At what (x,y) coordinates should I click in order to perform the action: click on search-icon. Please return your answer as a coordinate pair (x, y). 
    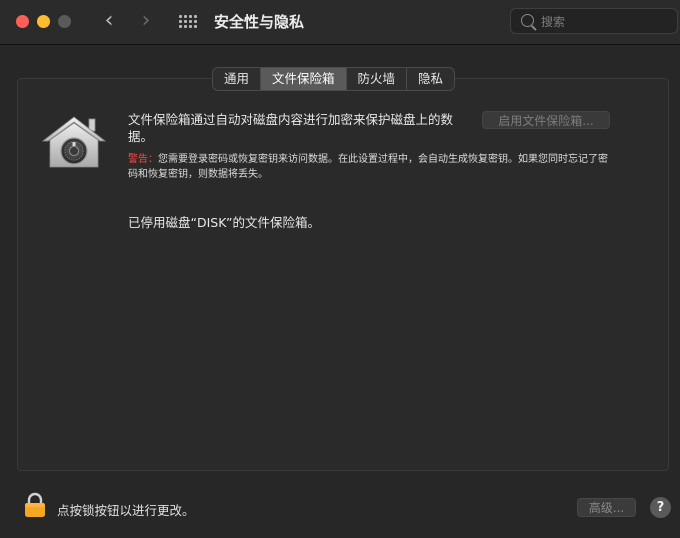
    Looking at the image, I should click on (527, 20).